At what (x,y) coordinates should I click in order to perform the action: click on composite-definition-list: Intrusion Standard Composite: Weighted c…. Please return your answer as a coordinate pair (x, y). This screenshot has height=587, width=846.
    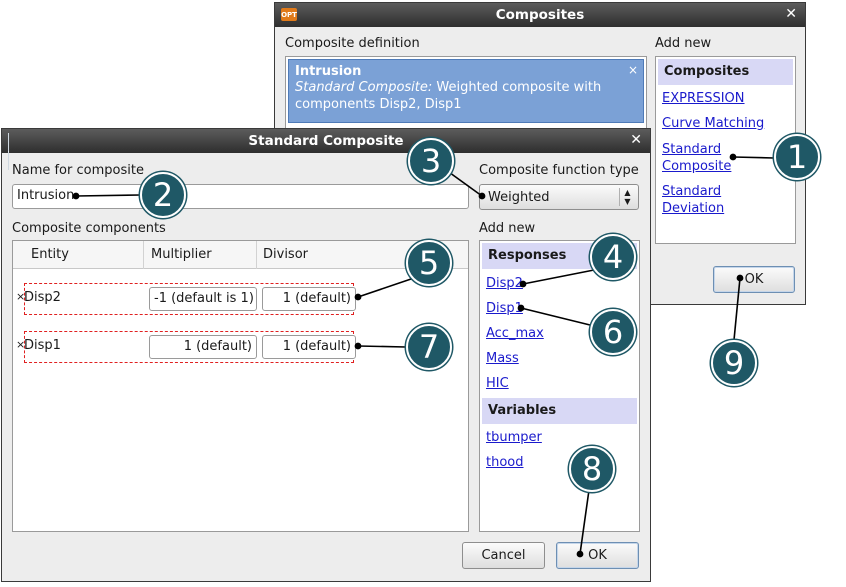
    Looking at the image, I should click on (466, 93).